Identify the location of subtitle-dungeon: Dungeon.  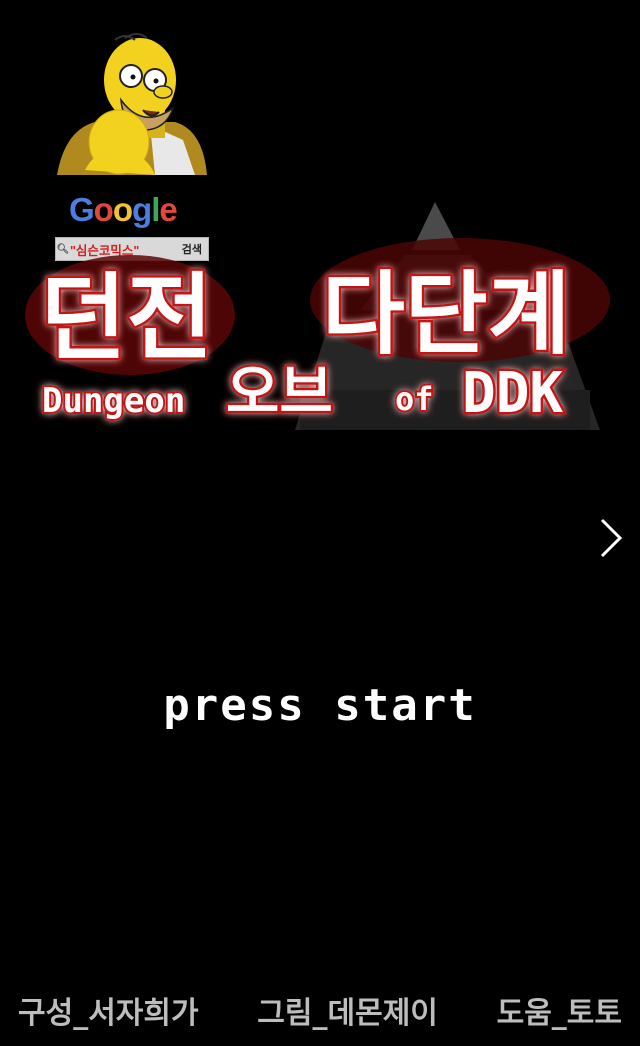
(113, 401).